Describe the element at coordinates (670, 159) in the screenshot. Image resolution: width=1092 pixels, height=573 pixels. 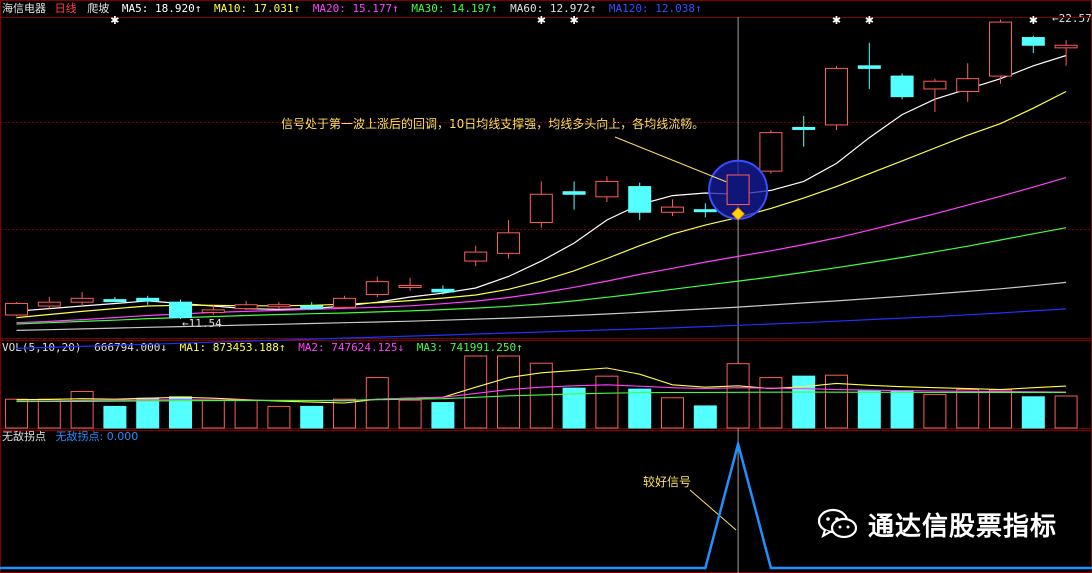
I see `note-pointer-line` at that location.